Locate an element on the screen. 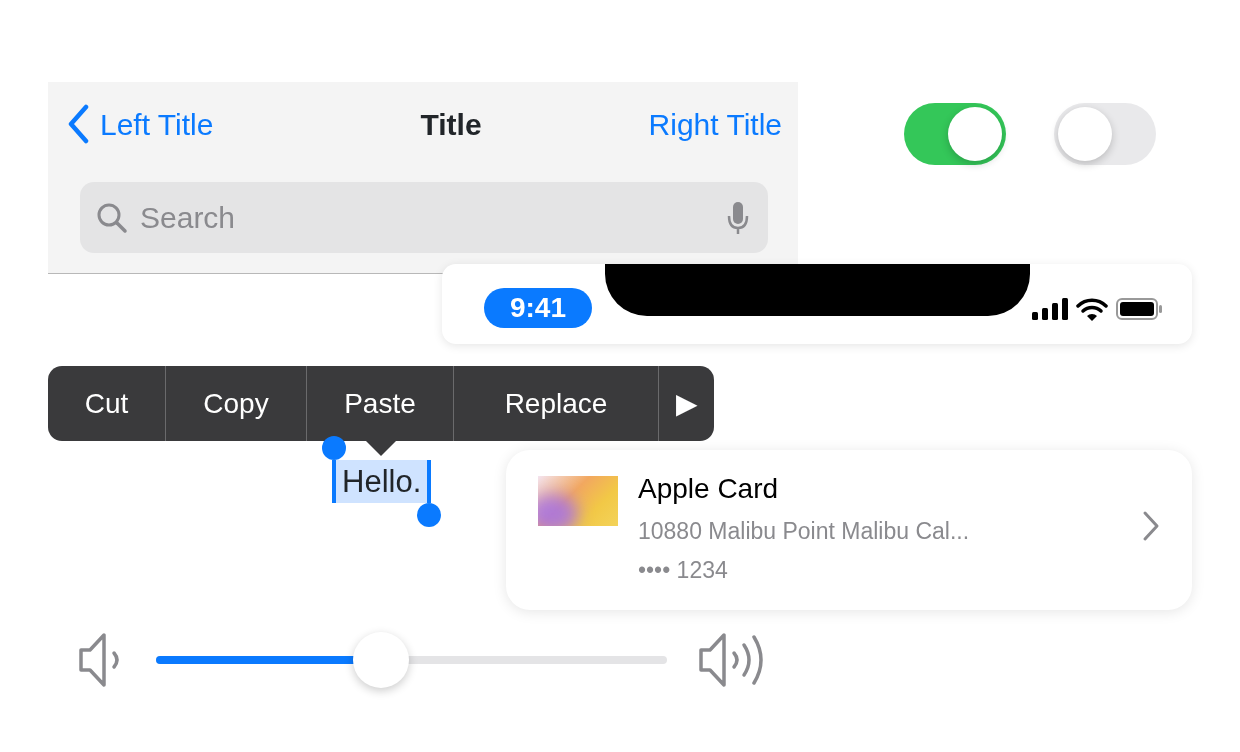 The height and width of the screenshot is (752, 1240). menu-item: Replace is located at coordinates (556, 403).